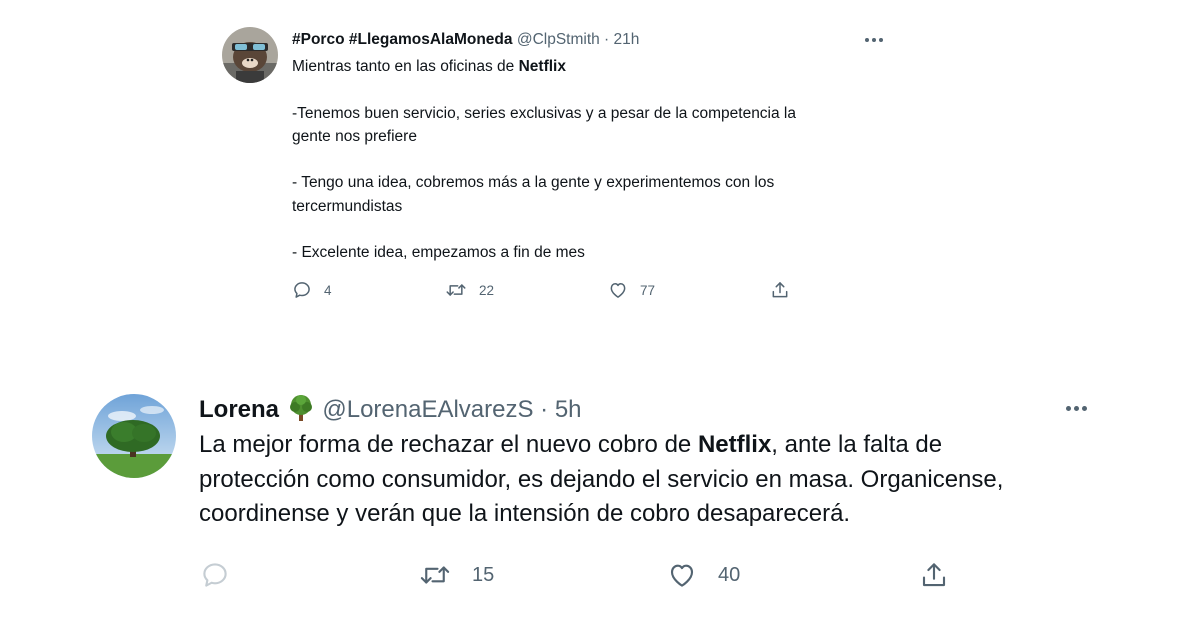  I want to click on display-name: #Porco #LlegamosAlaMoneda, so click(402, 39).